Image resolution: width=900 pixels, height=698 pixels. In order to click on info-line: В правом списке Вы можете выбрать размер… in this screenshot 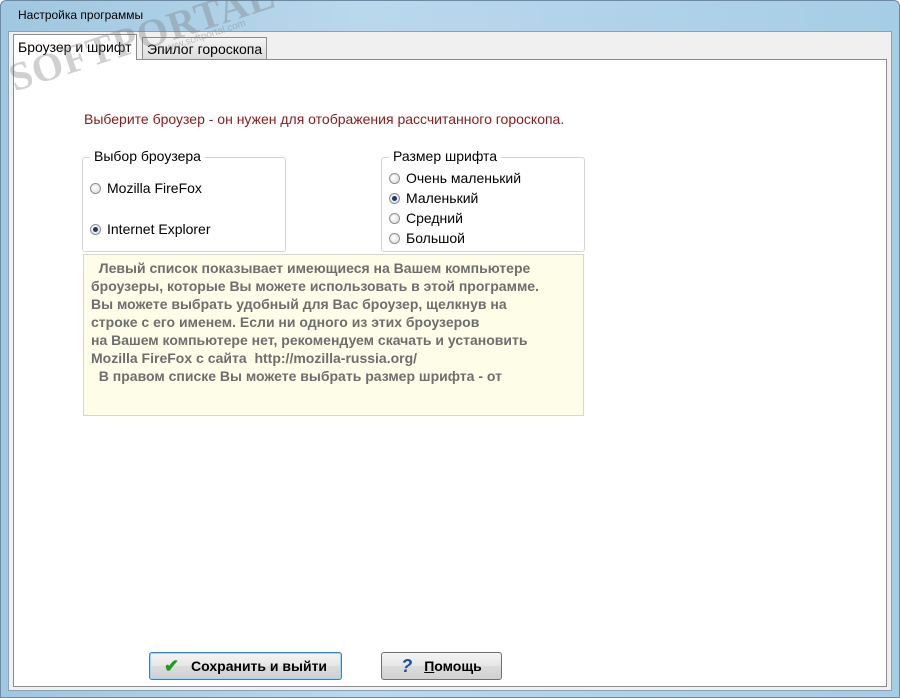, I will do `click(296, 376)`.